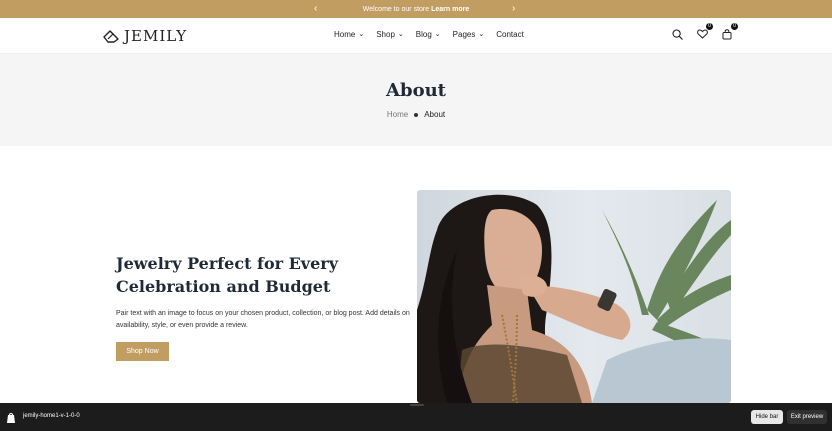  Describe the element at coordinates (464, 34) in the screenshot. I see `nav-label: Pages` at that location.